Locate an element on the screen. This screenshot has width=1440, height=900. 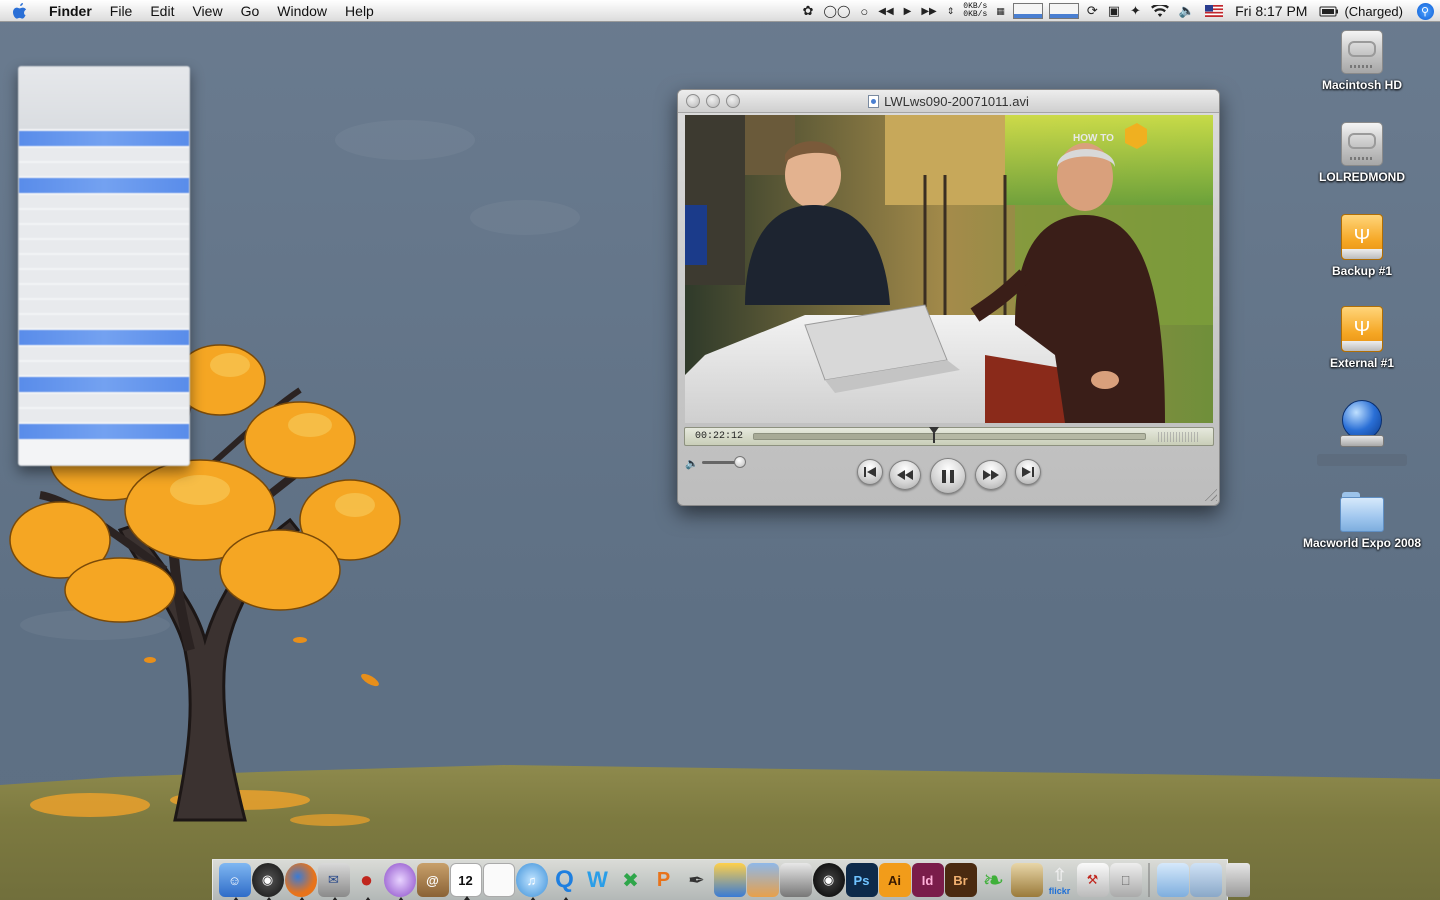
ichat-status-icon: ◯◯ is located at coordinates (837, 11).